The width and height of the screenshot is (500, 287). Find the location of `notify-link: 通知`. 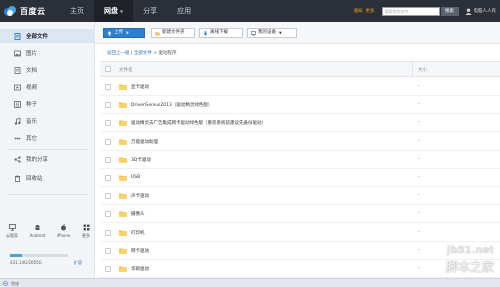

notify-link: 通知 is located at coordinates (358, 11).